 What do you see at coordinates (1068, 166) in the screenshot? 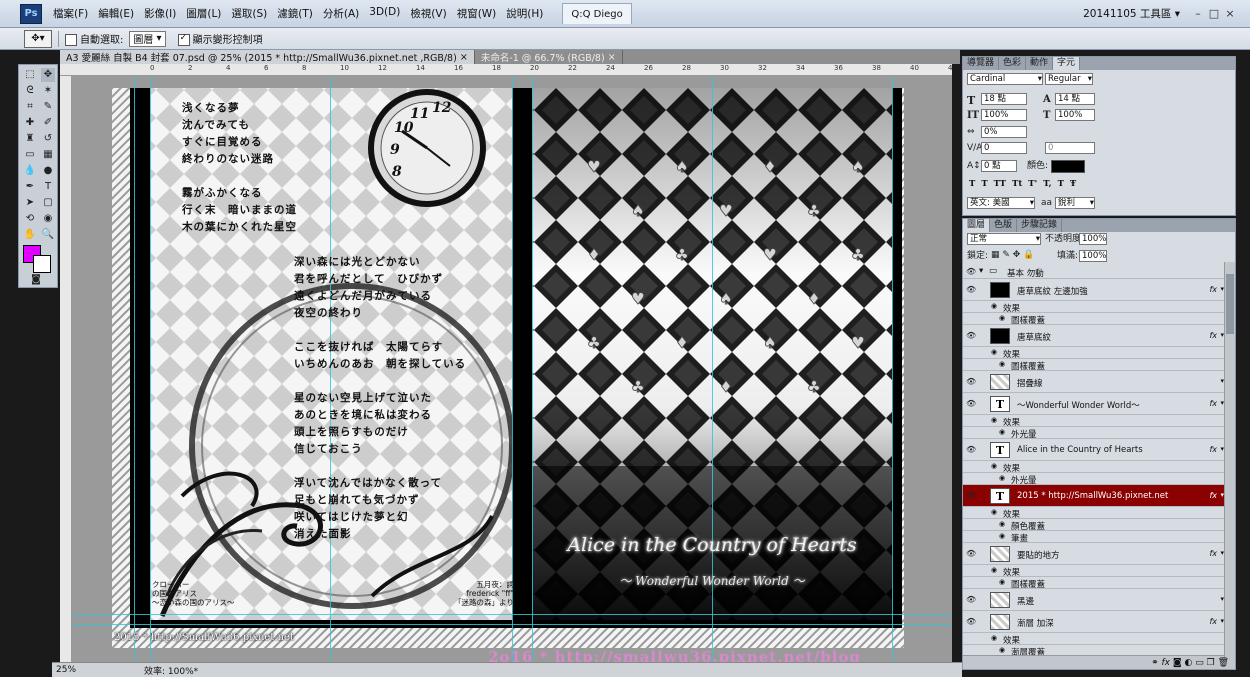
I see `text-color-swatch` at bounding box center [1068, 166].